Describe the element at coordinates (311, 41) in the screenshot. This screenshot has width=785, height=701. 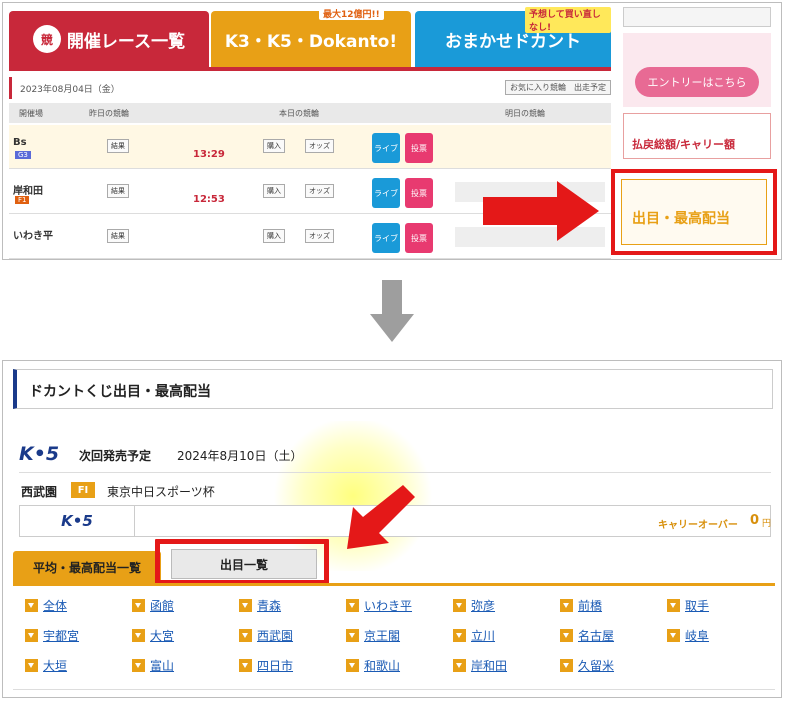
I see `tab-k3-label: K3・K5・Dokanto!` at that location.